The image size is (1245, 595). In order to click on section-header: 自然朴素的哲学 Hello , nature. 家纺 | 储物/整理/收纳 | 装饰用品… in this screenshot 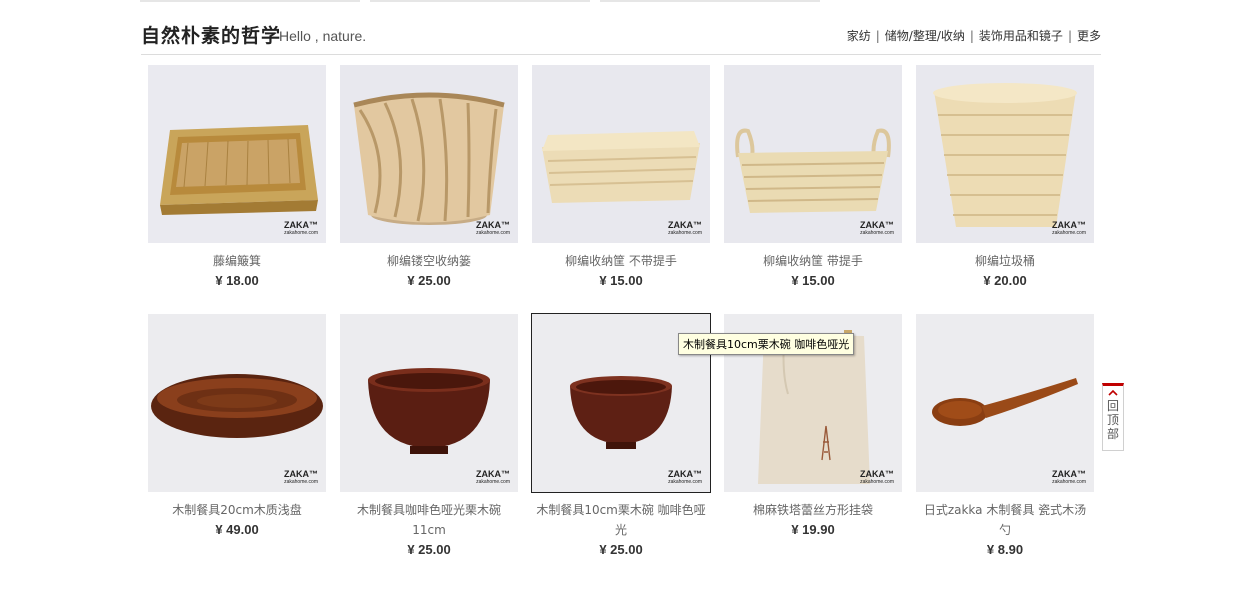, I will do `click(621, 37)`.